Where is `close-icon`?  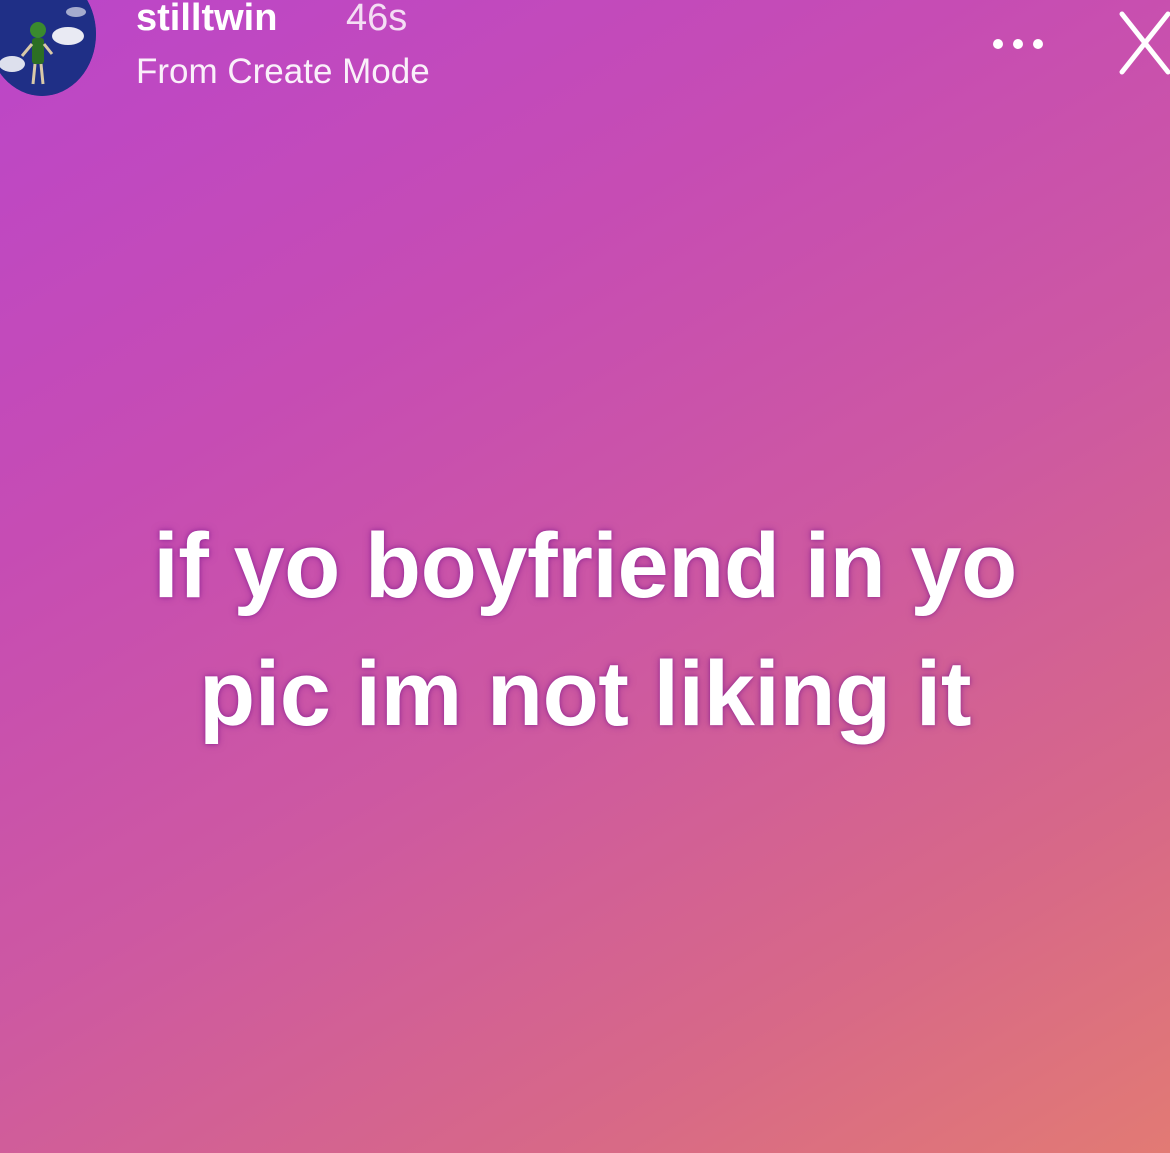 close-icon is located at coordinates (1144, 43).